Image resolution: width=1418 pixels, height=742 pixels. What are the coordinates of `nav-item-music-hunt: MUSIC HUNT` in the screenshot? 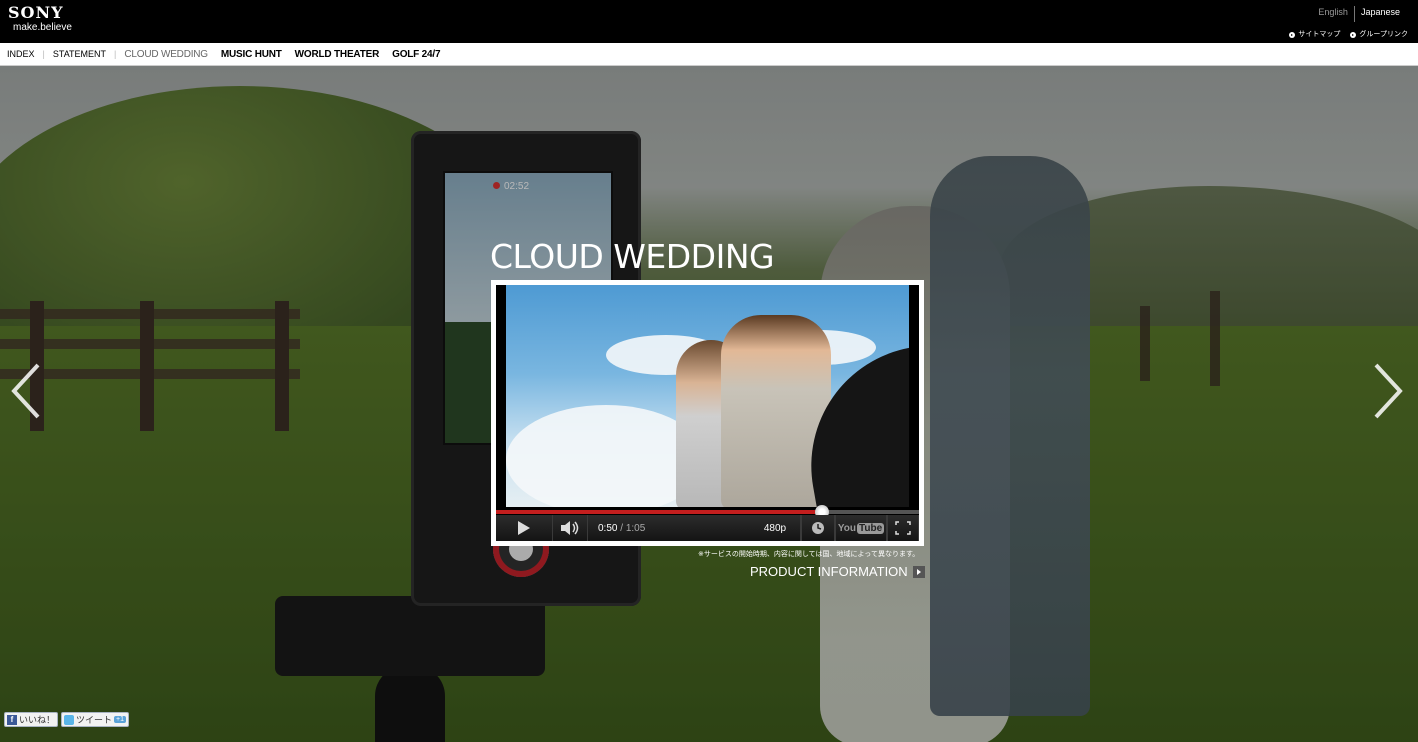 It's located at (251, 54).